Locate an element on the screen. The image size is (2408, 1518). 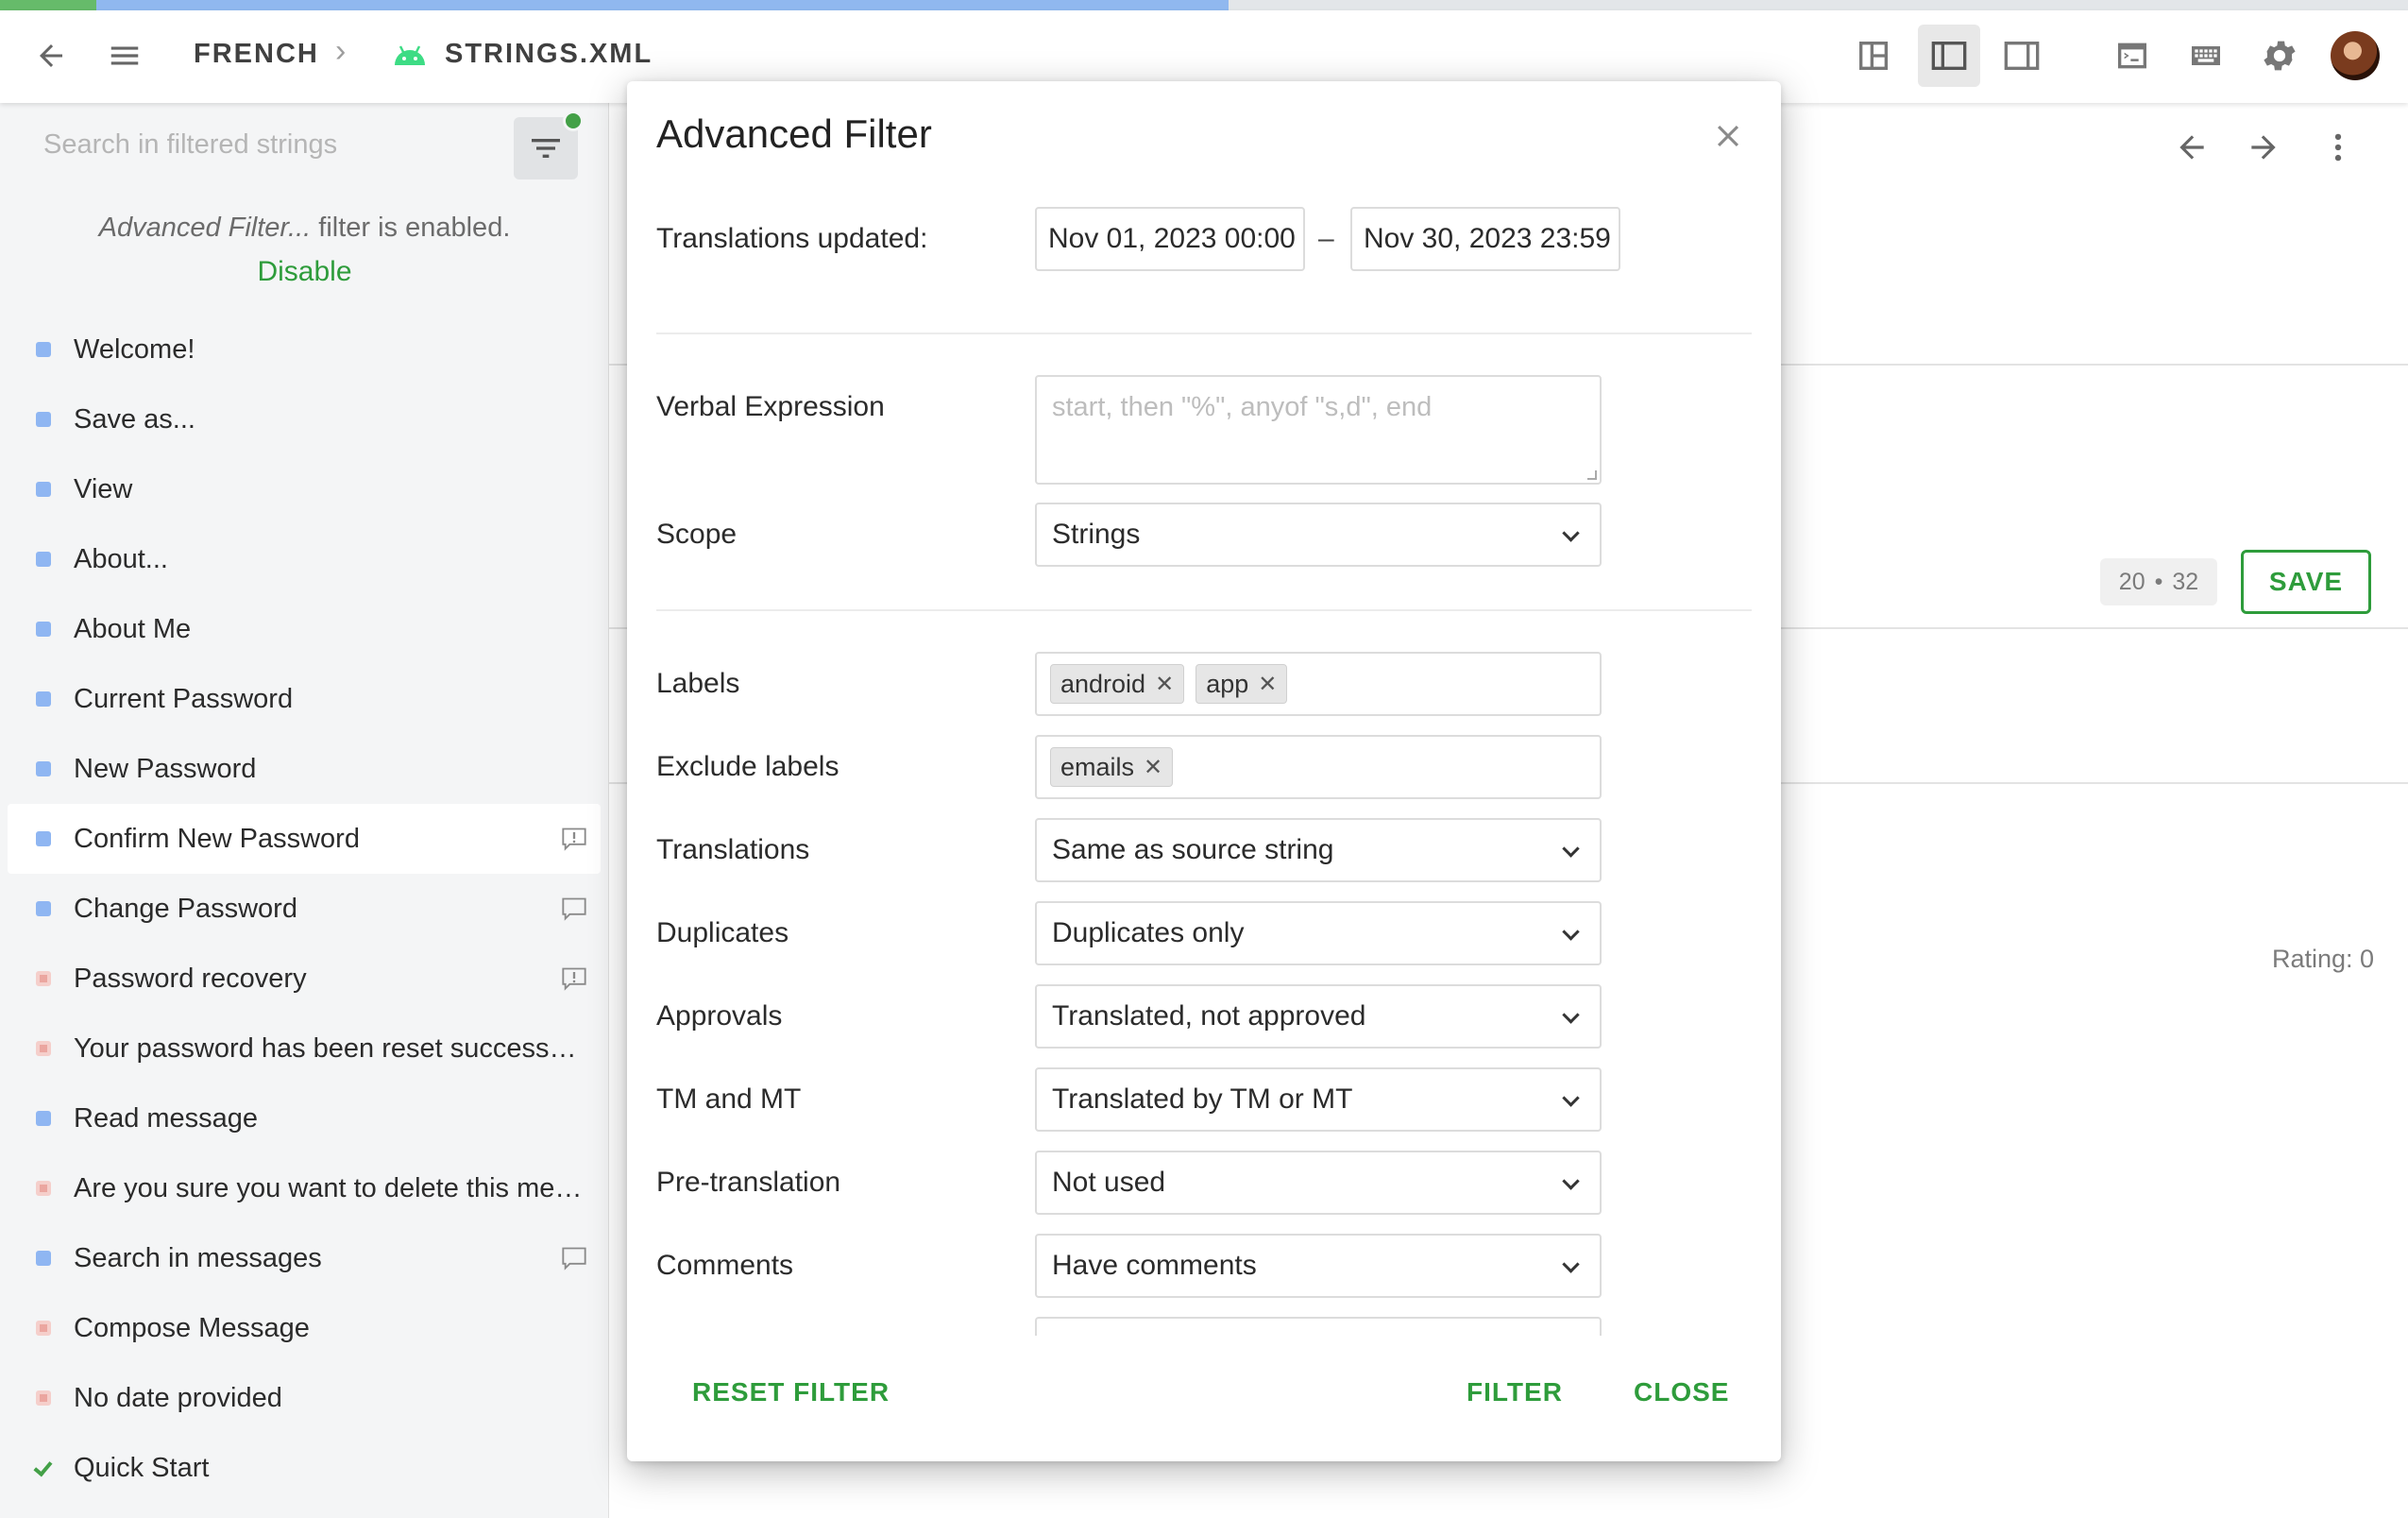
reset-filter-button: RESET FILTER is located at coordinates (791, 1392).